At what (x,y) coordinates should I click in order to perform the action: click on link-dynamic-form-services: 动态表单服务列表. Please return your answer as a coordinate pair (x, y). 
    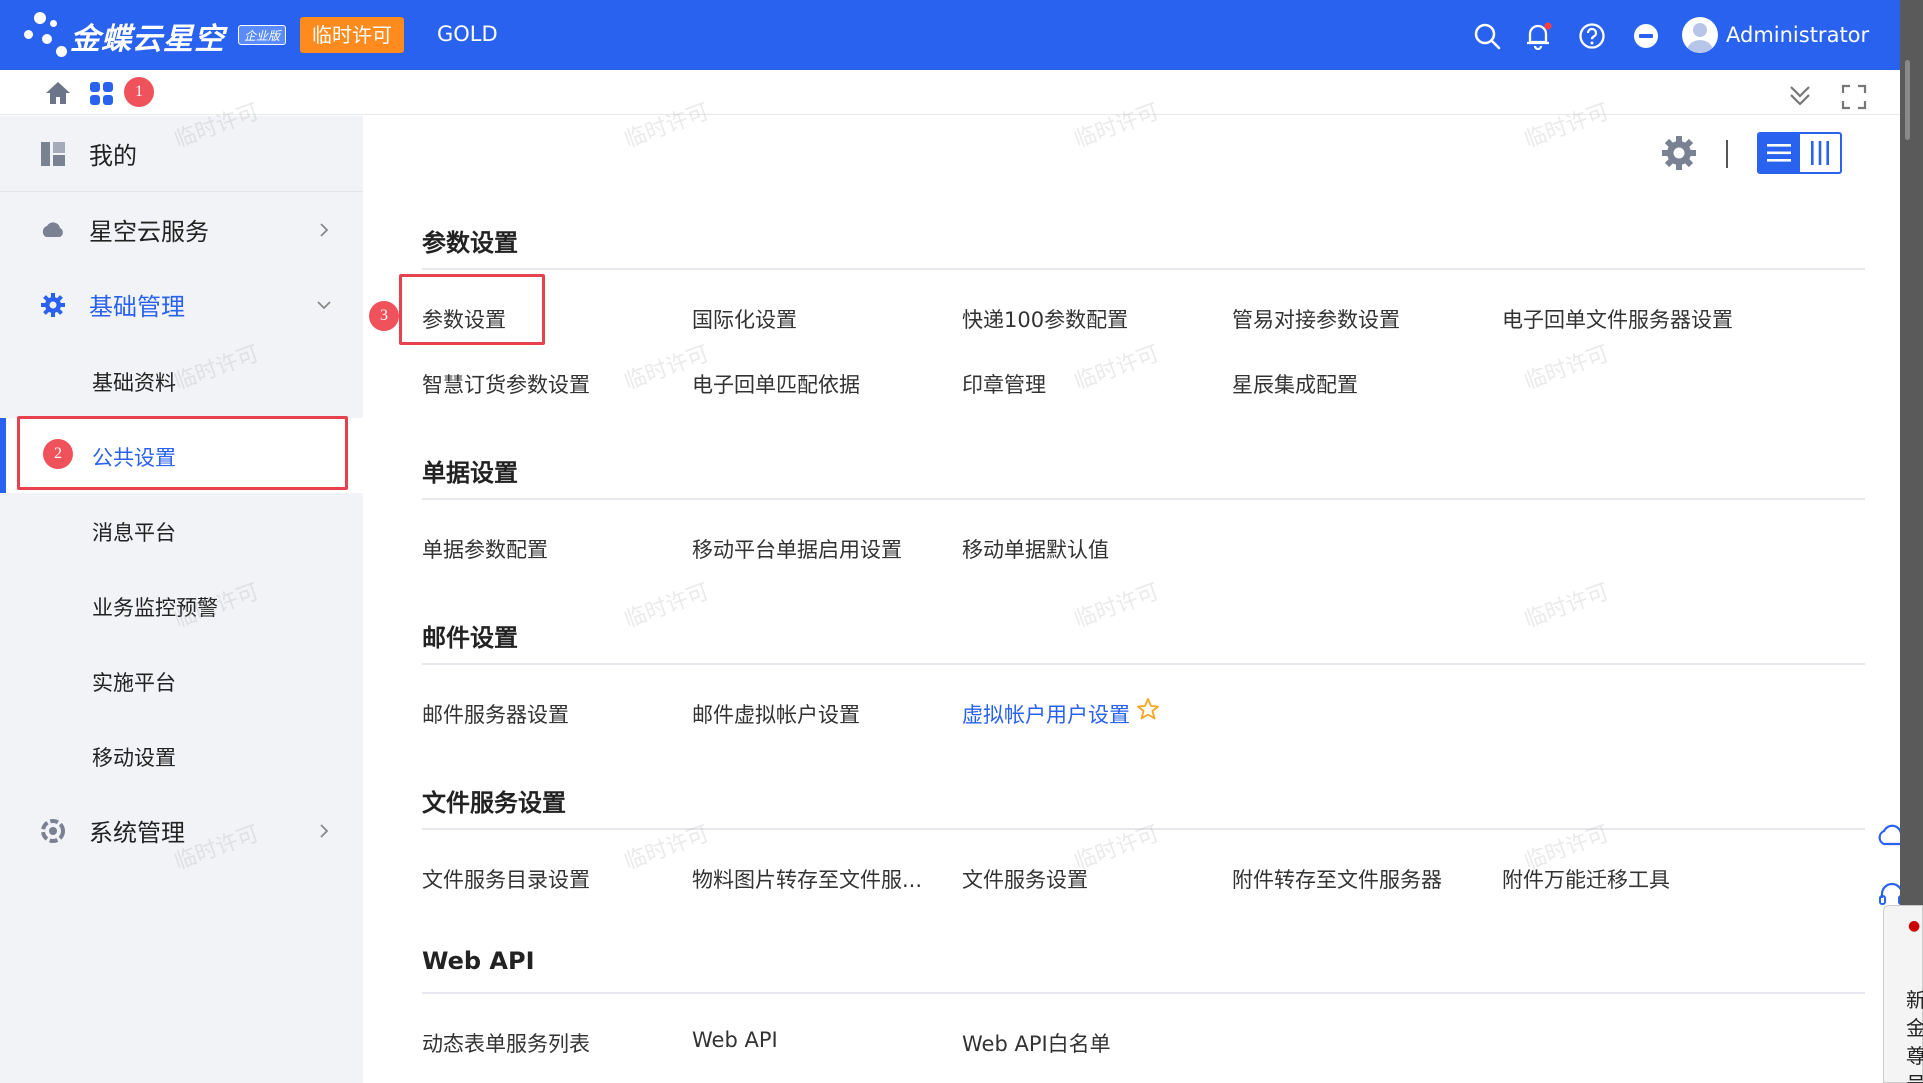
    Looking at the image, I should click on (506, 1043).